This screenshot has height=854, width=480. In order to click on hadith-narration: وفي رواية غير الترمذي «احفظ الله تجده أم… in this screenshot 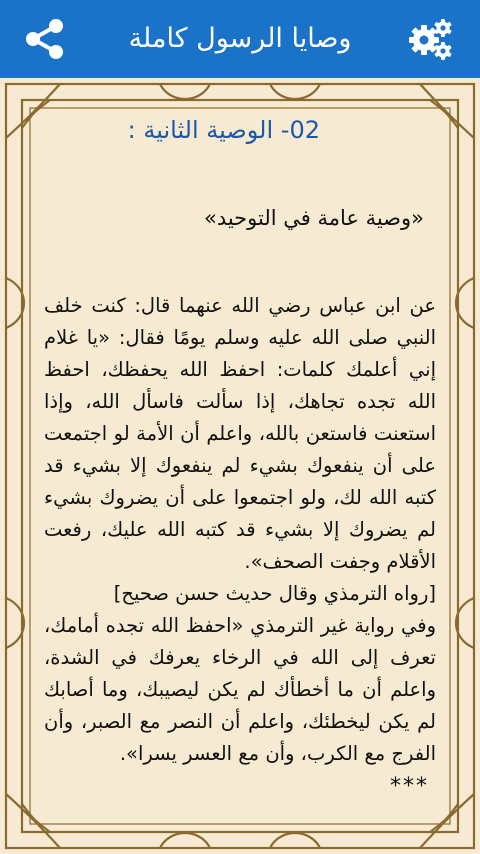, I will do `click(240, 689)`.